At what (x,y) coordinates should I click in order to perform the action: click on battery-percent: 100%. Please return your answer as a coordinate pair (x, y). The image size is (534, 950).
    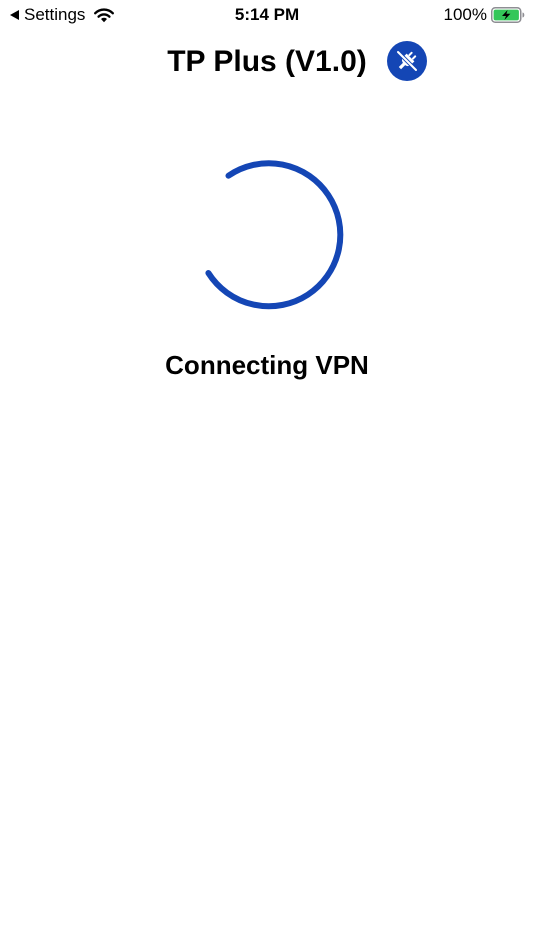
    Looking at the image, I should click on (465, 14).